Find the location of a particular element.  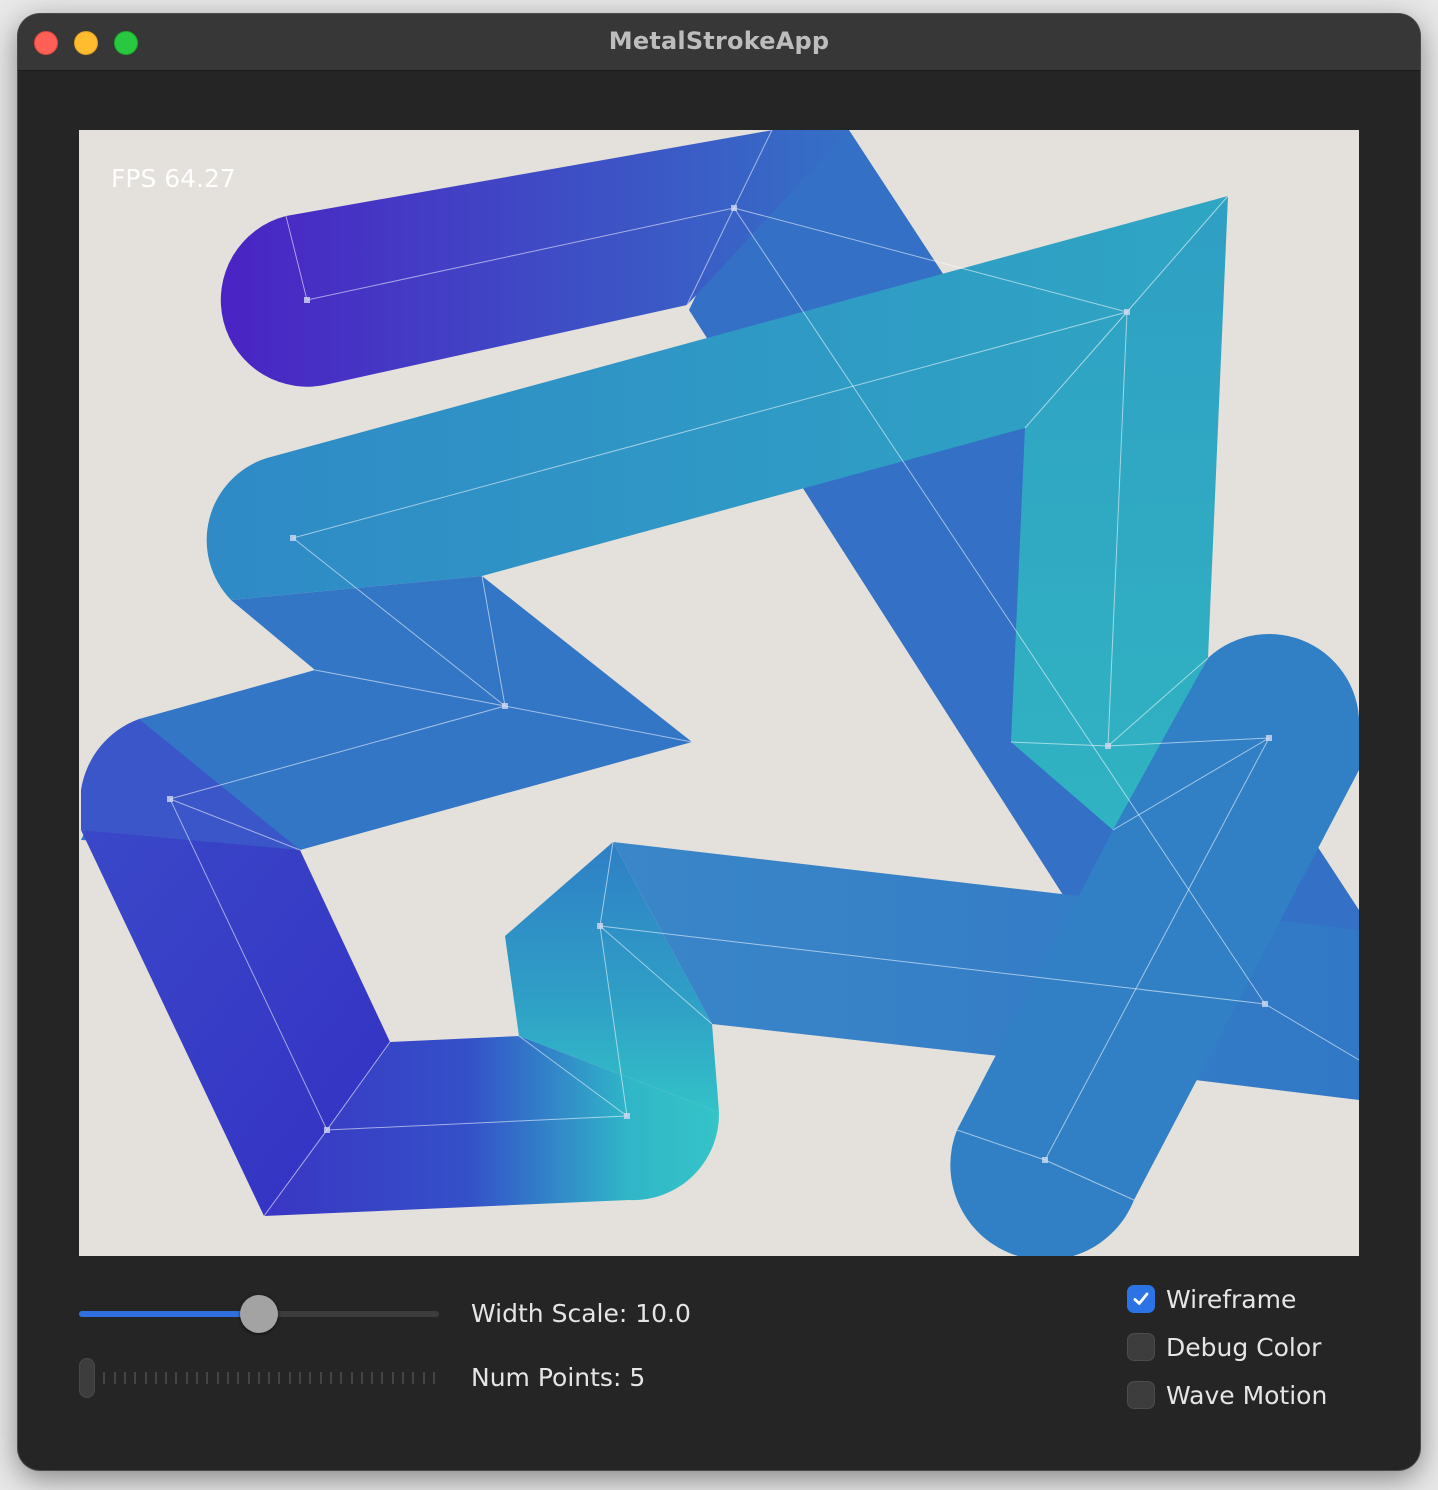

width-scale-slider is located at coordinates (259, 1314).